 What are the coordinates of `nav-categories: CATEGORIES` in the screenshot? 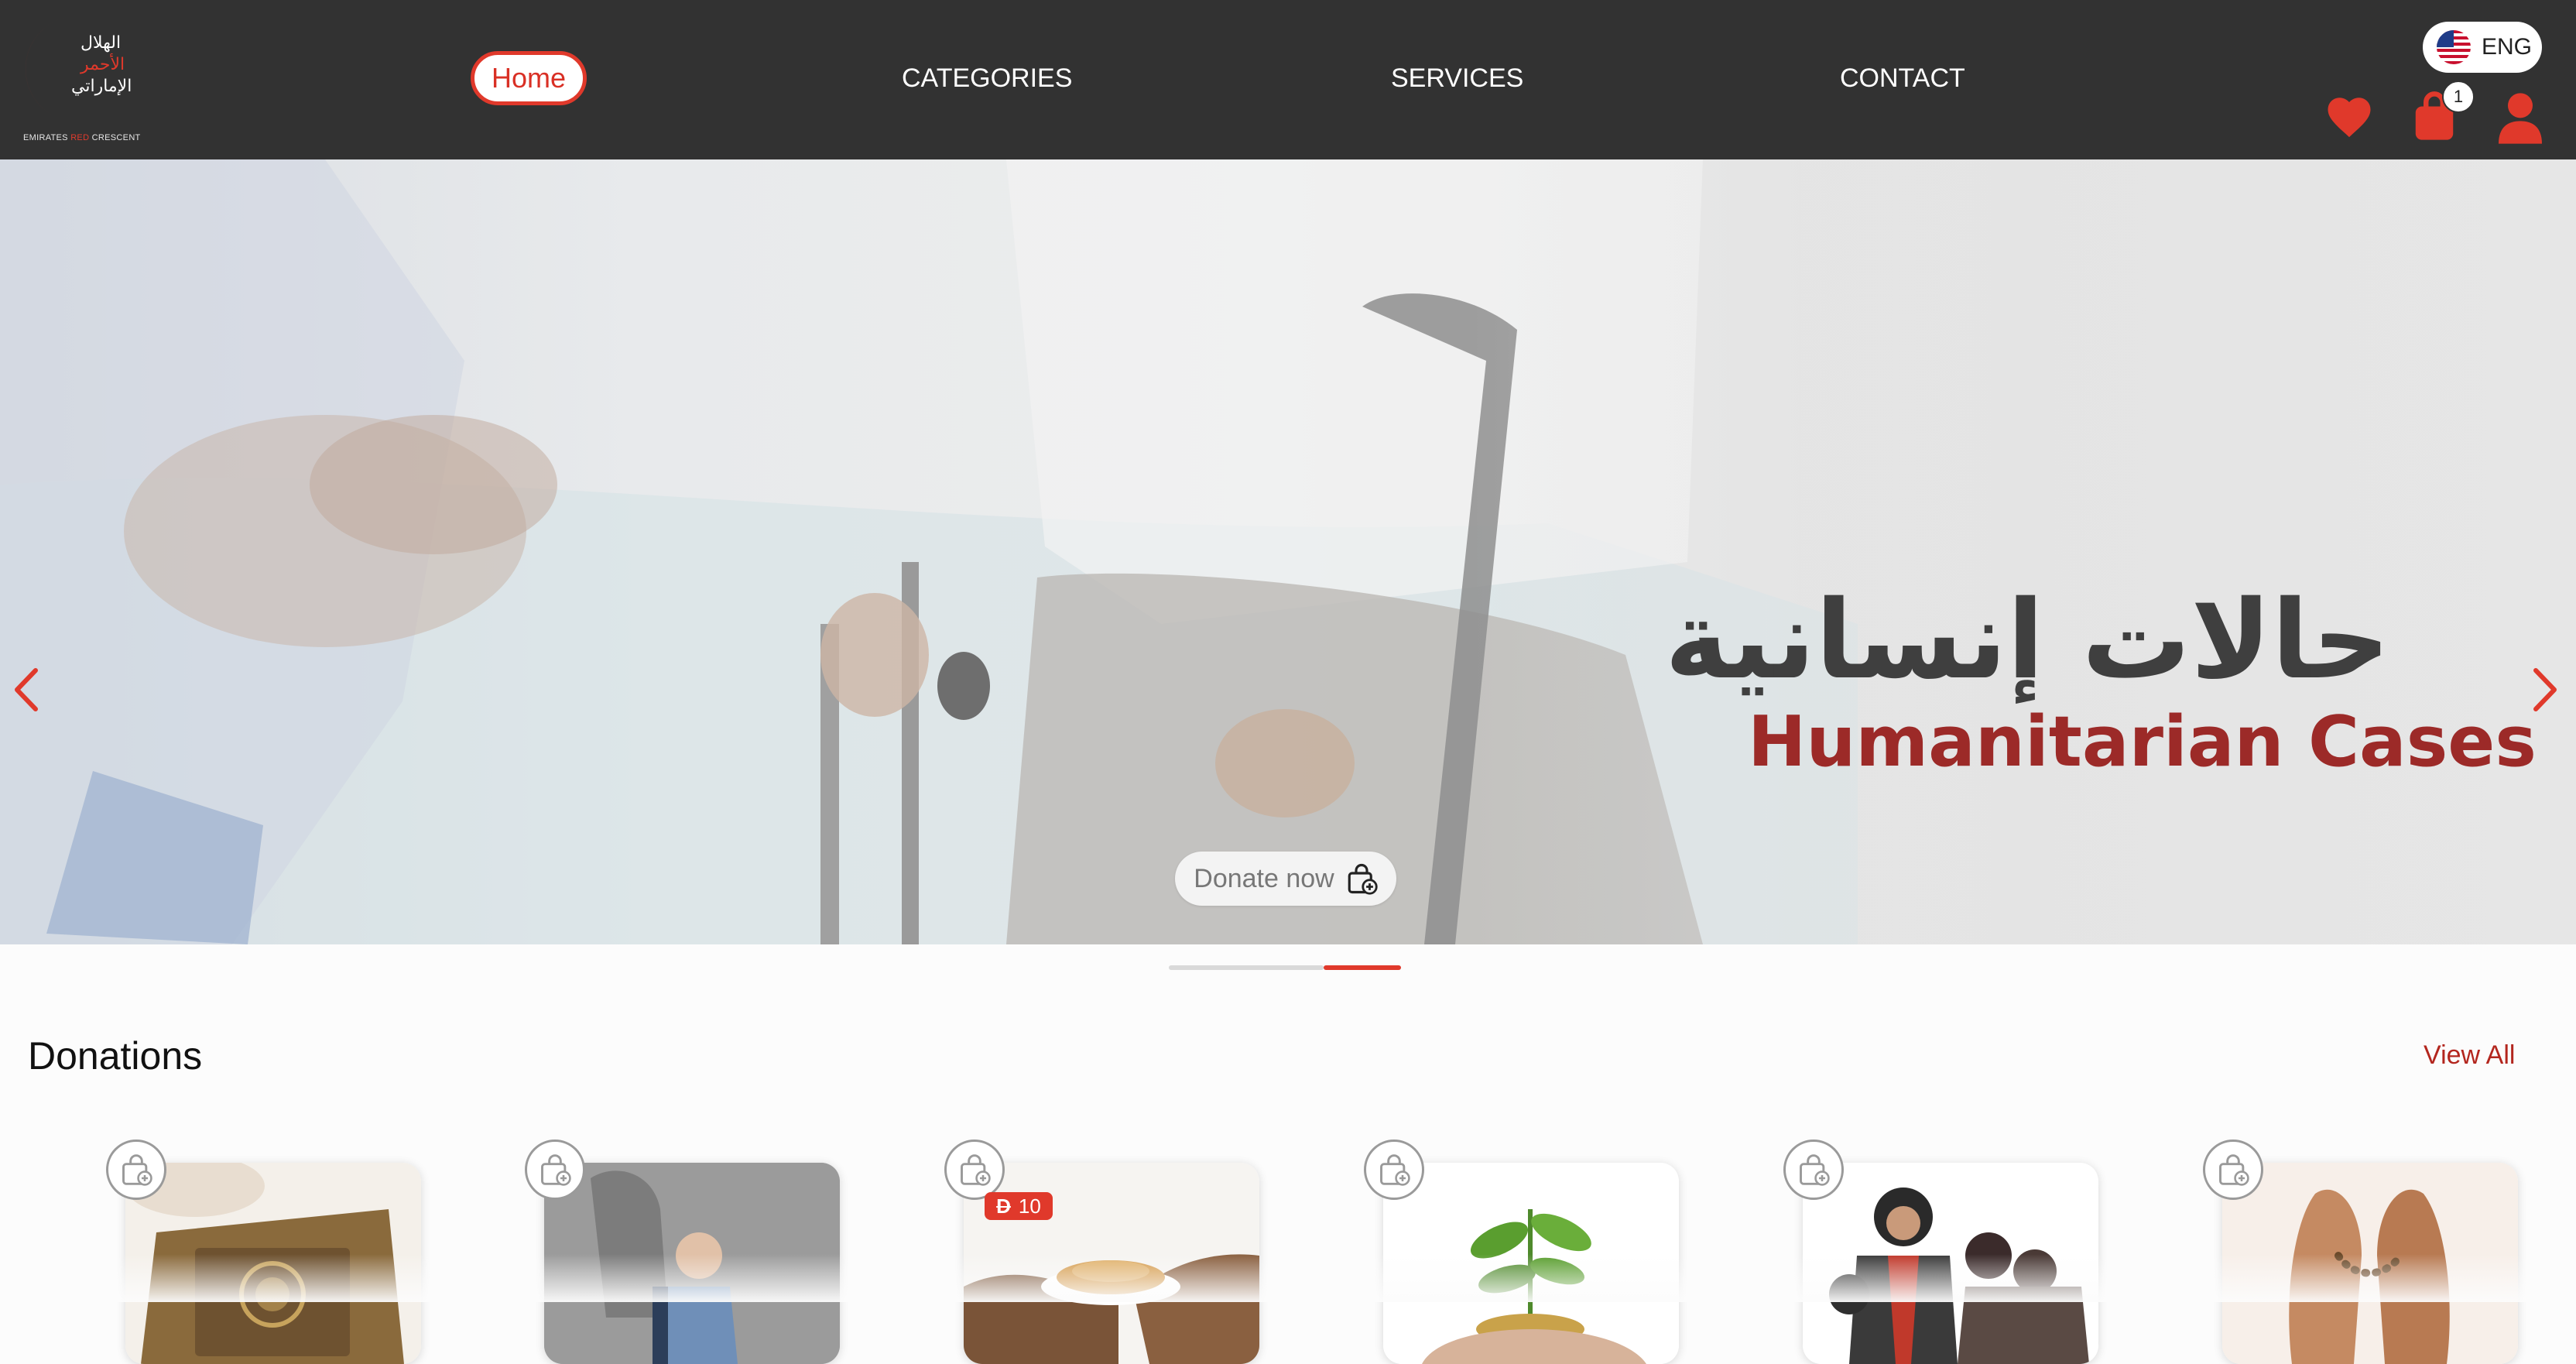 It's located at (987, 78).